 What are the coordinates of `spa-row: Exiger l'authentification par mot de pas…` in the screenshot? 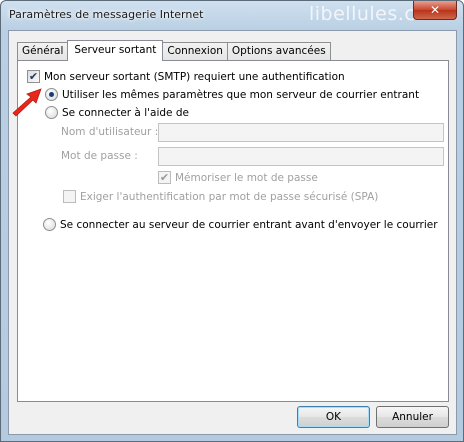 It's located at (220, 196).